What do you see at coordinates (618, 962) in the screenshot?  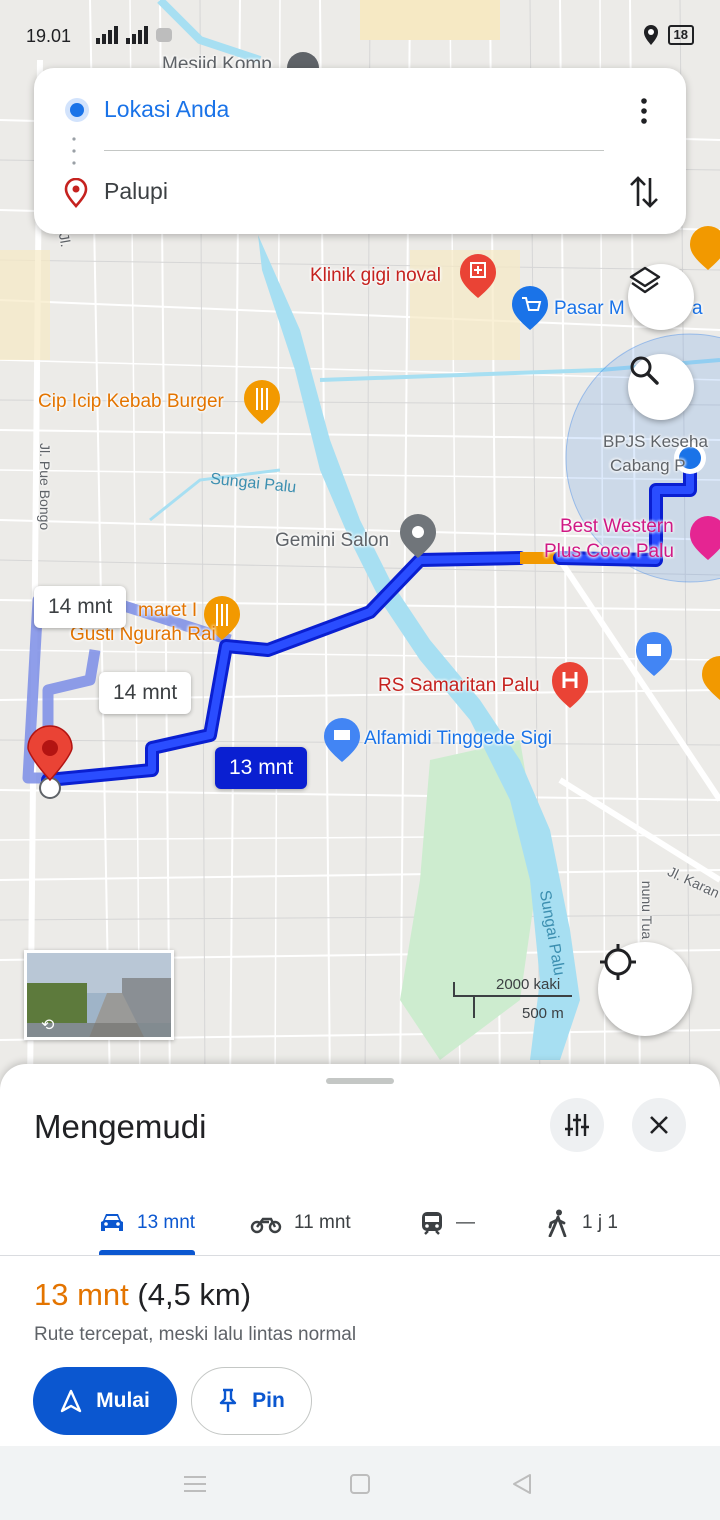 I see `crosshair-icon` at bounding box center [618, 962].